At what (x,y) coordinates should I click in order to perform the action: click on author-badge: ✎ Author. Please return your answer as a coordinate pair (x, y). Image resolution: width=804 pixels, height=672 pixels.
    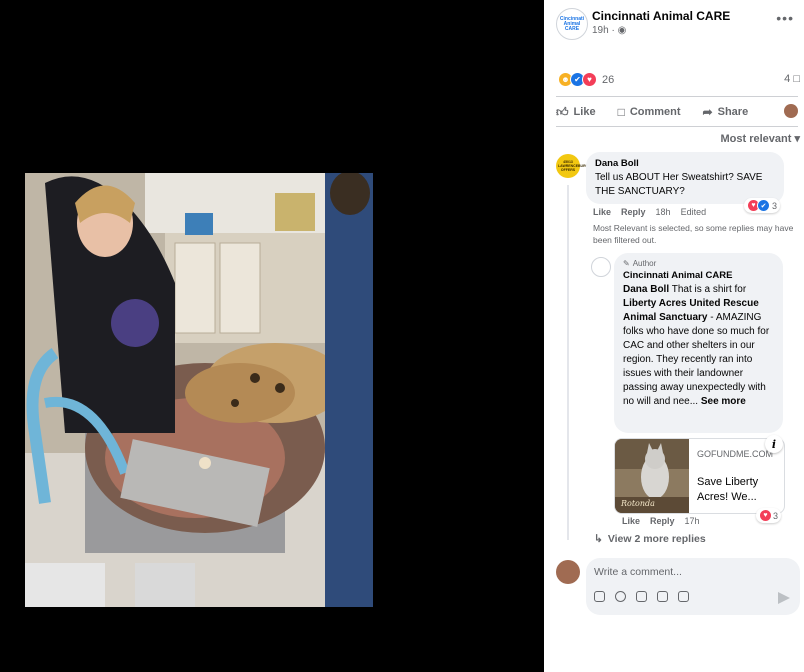
    Looking at the image, I should click on (698, 263).